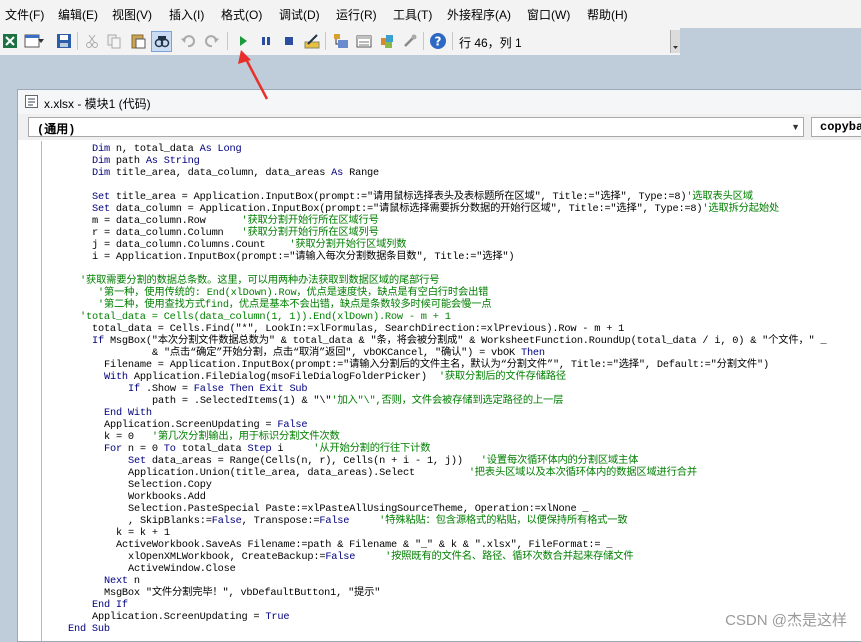 The width and height of the screenshot is (861, 642). Describe the element at coordinates (410, 41) in the screenshot. I see `toolbox-icon` at that location.